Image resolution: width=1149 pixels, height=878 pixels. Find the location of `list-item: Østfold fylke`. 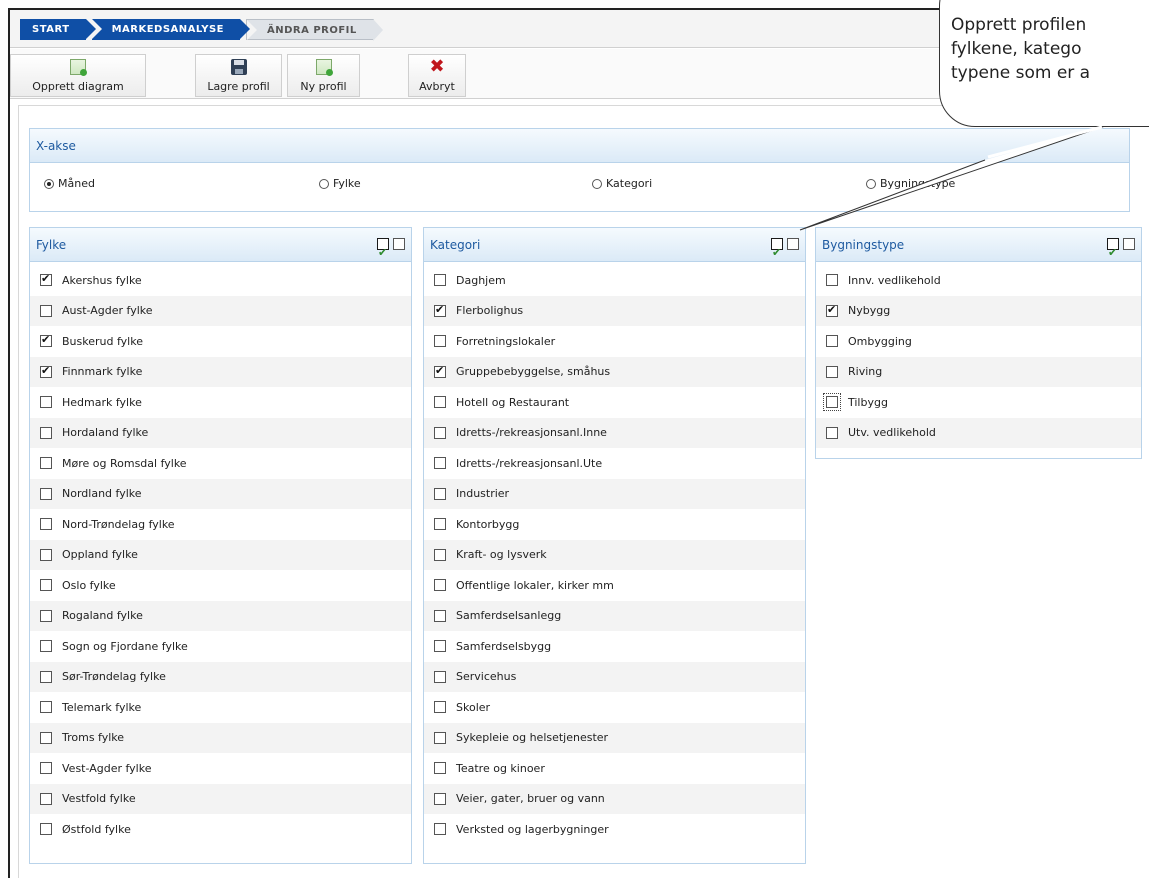

list-item: Østfold fylke is located at coordinates (220, 829).